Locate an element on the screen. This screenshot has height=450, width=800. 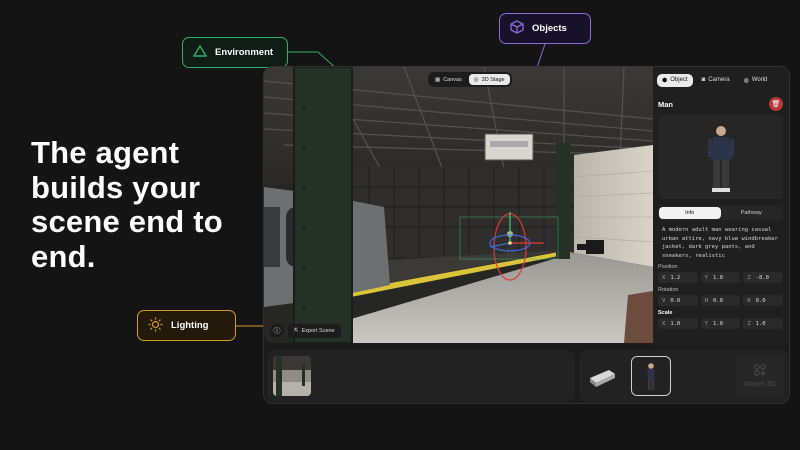
export-scene-button: ⇱ Export Scene is located at coordinates (314, 331).